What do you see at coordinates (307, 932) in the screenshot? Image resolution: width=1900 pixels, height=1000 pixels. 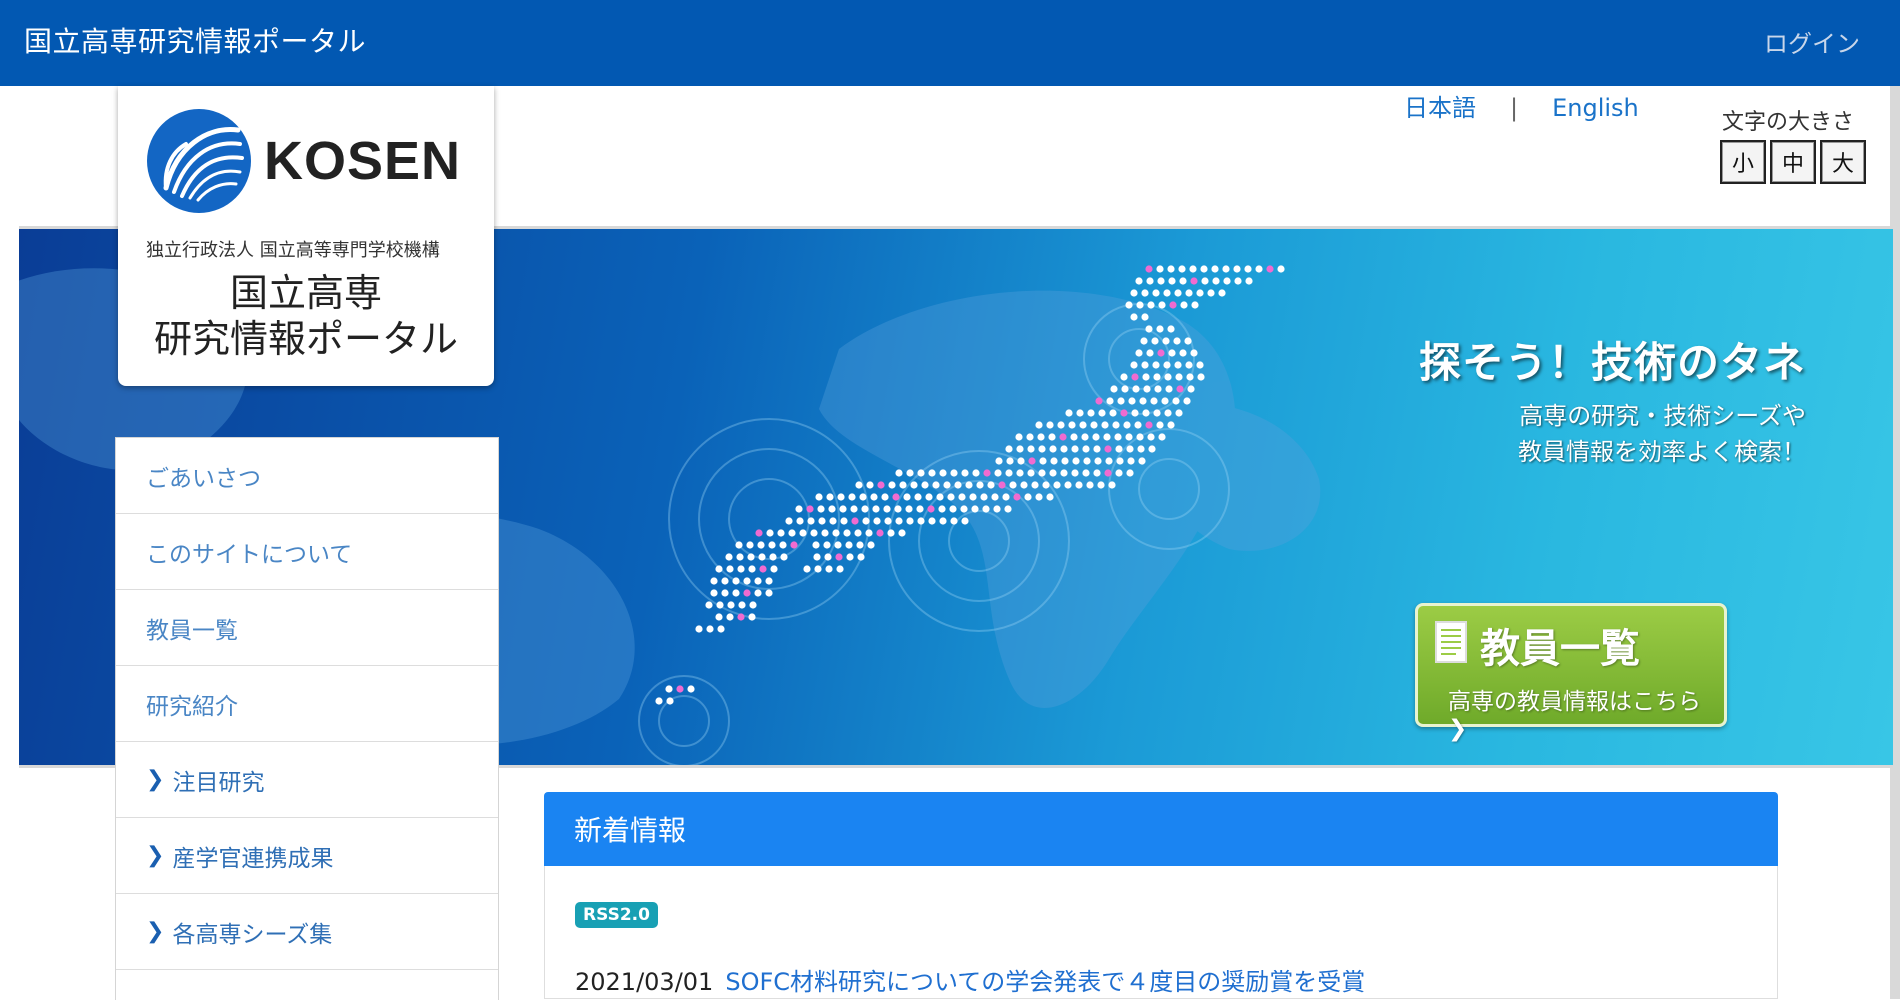 I see `sidebar-item-seeds: ❯ 各高専シーズ集` at bounding box center [307, 932].